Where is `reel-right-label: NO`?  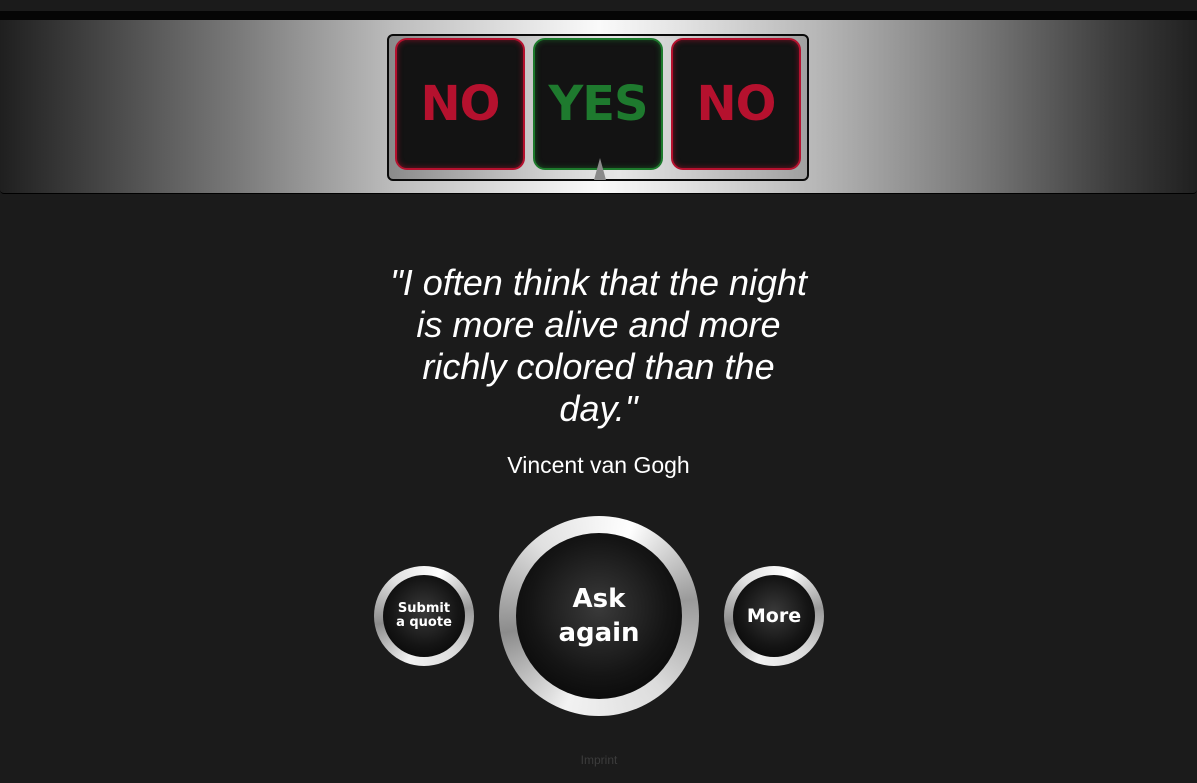
reel-right-label: NO is located at coordinates (736, 104).